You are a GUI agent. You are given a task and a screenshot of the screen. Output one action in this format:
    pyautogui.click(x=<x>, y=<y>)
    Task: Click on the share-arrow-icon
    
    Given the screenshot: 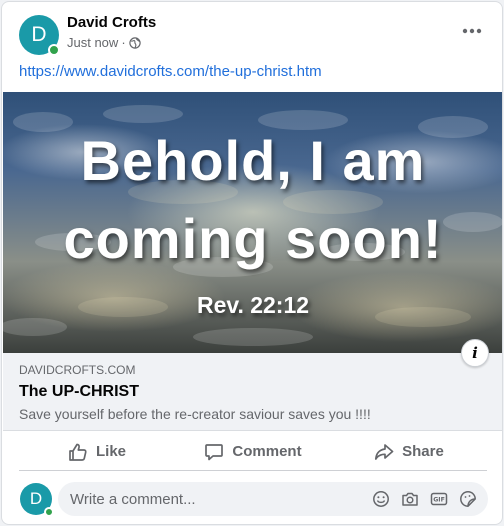 What is the action you would take?
    pyautogui.click(x=384, y=451)
    